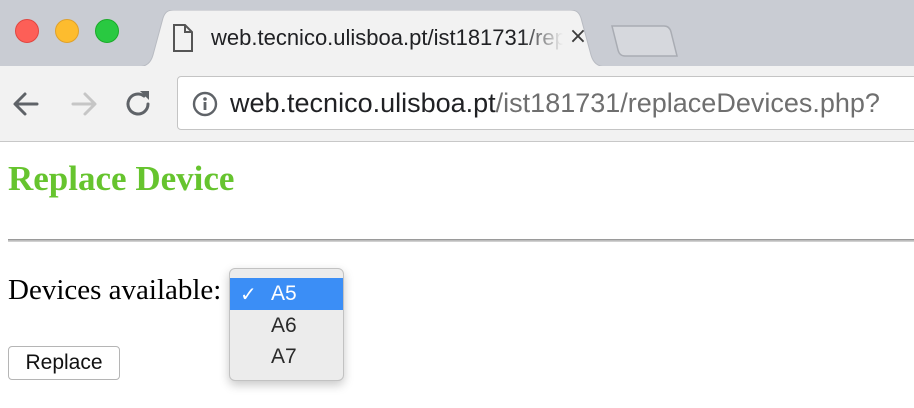  I want to click on device-option-a7: A7, so click(286, 357).